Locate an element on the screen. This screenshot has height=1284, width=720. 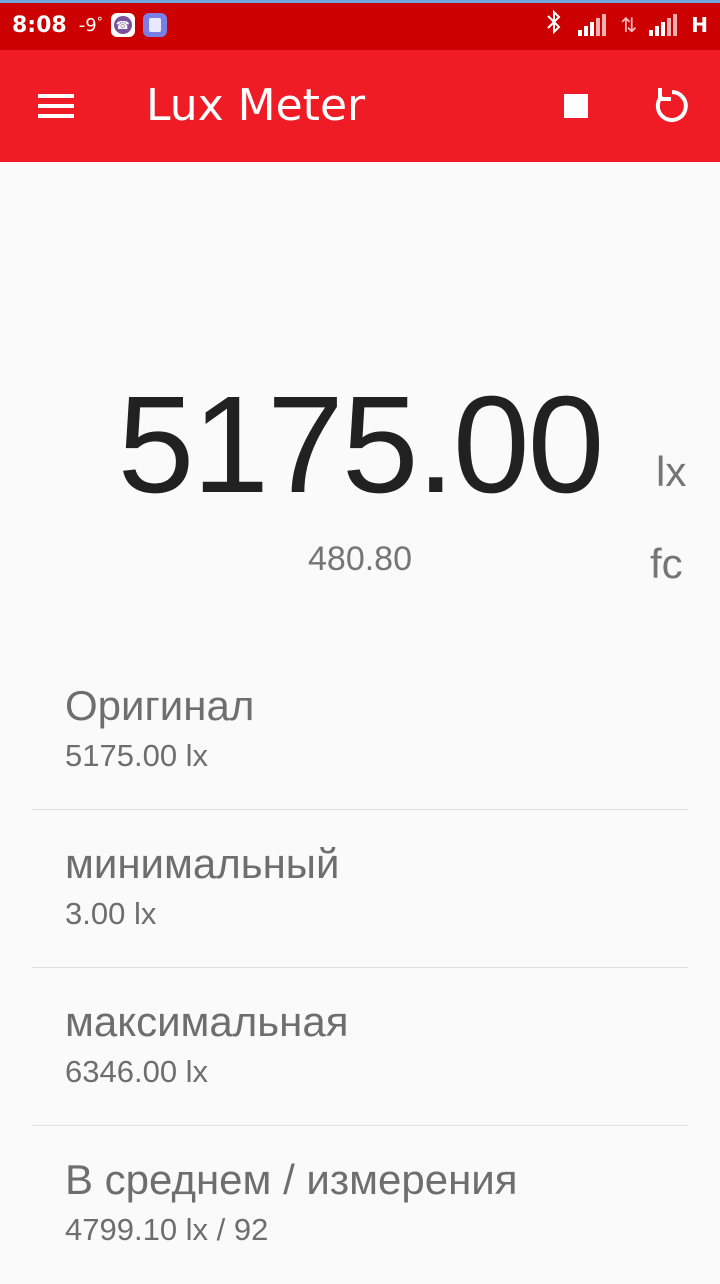
app-bar: Lux Meter is located at coordinates (360, 106).